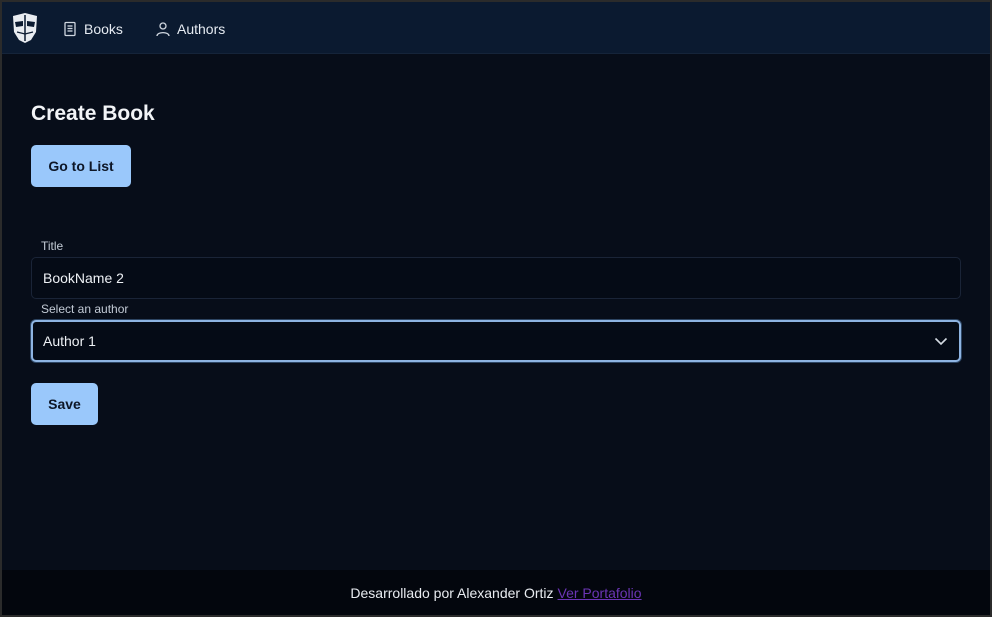 This screenshot has height=617, width=992. I want to click on nav-item-books: Books, so click(92, 29).